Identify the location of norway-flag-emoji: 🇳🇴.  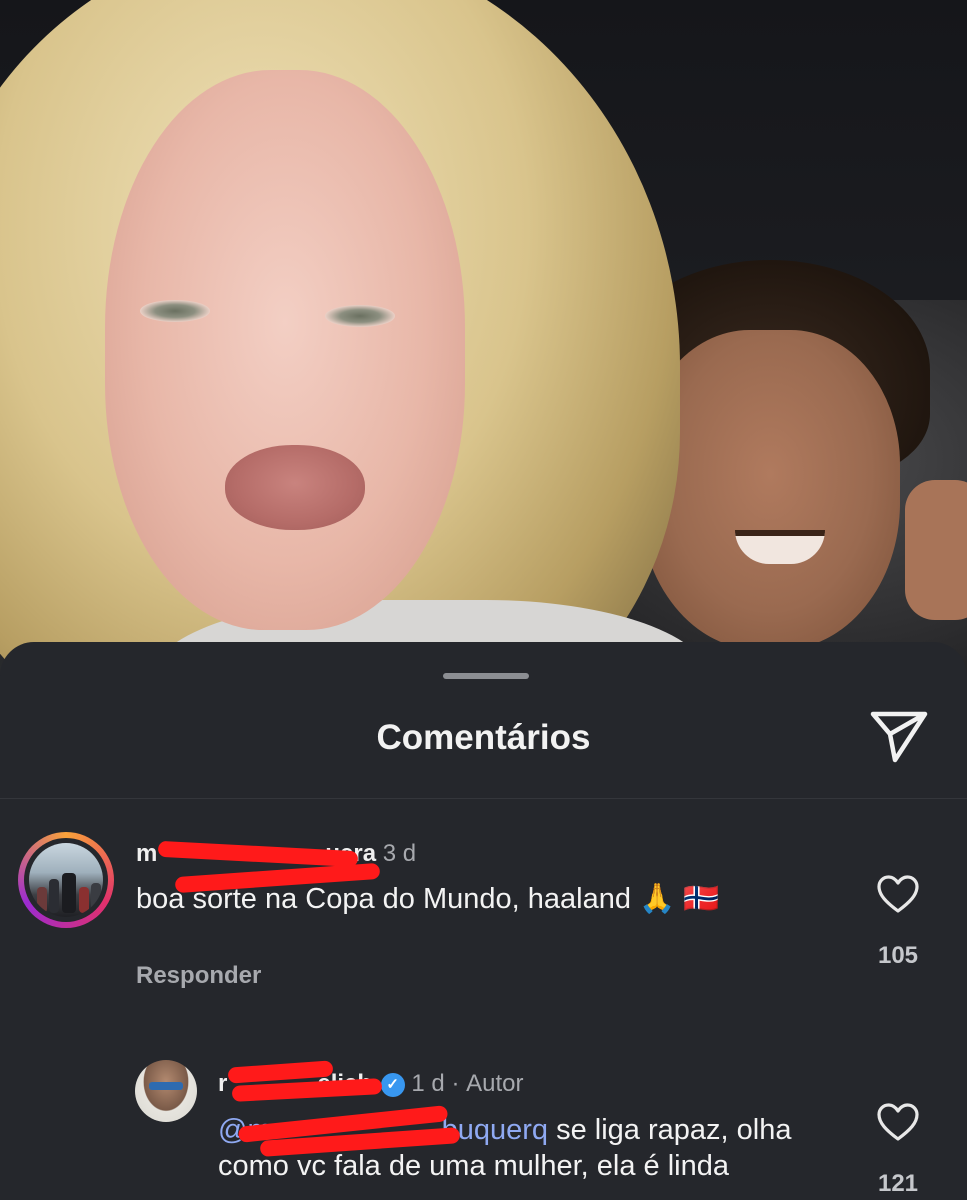
(701, 899).